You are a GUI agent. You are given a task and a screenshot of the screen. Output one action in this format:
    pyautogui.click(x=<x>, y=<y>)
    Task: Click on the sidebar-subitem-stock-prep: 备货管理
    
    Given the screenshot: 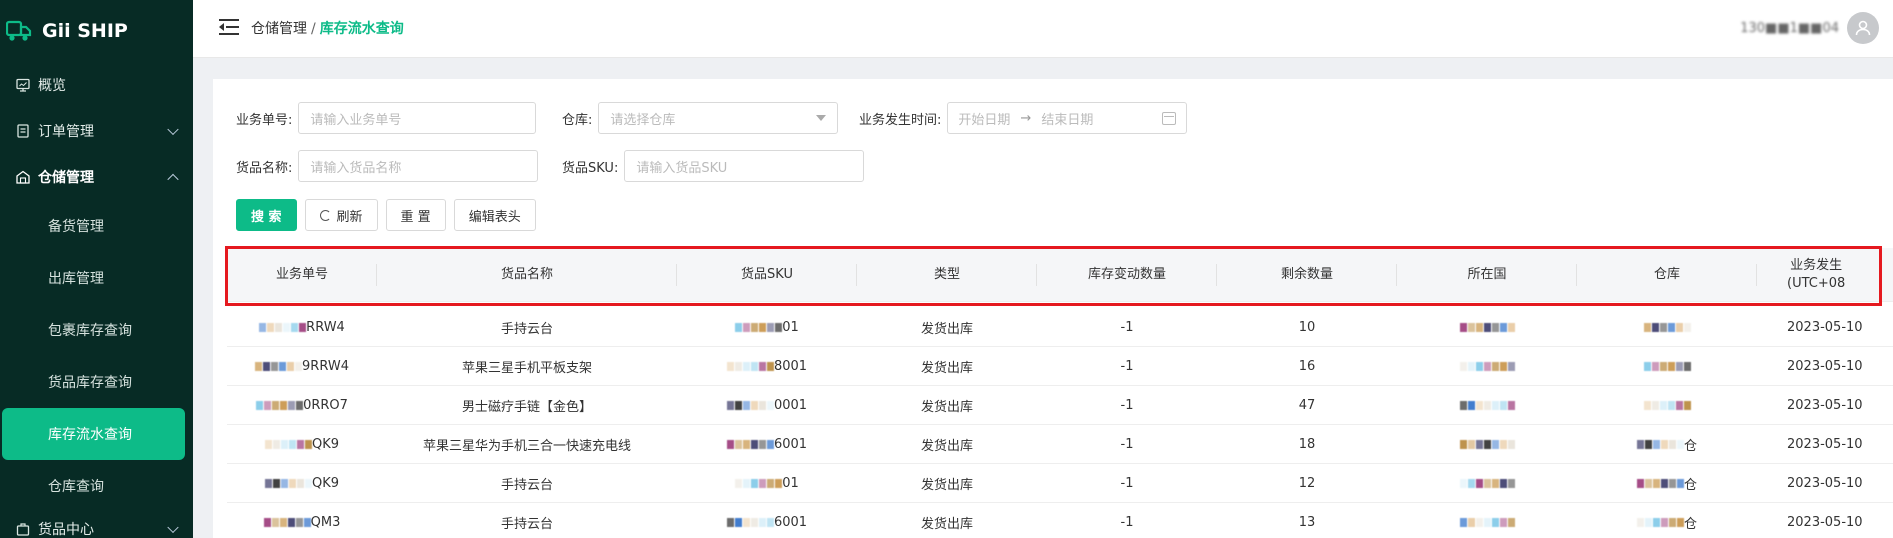 What is the action you would take?
    pyautogui.click(x=96, y=226)
    